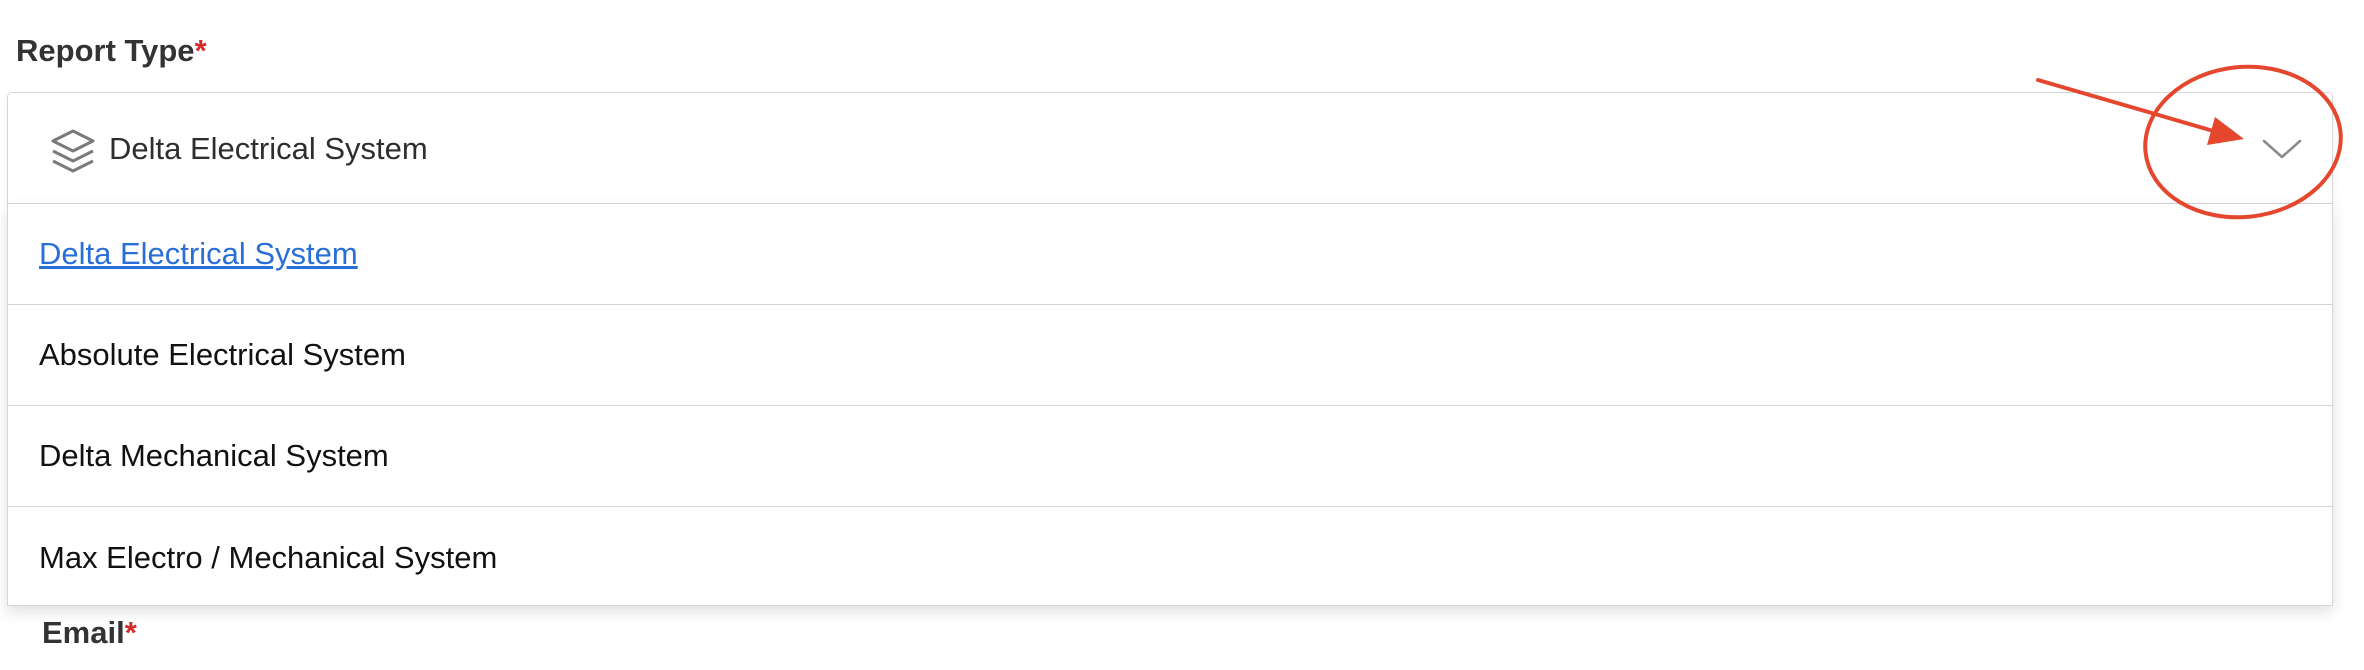 This screenshot has width=2364, height=670. Describe the element at coordinates (1170, 355) in the screenshot. I see `dropdown-option-absolute-electrical: Absolute Electrical System` at that location.